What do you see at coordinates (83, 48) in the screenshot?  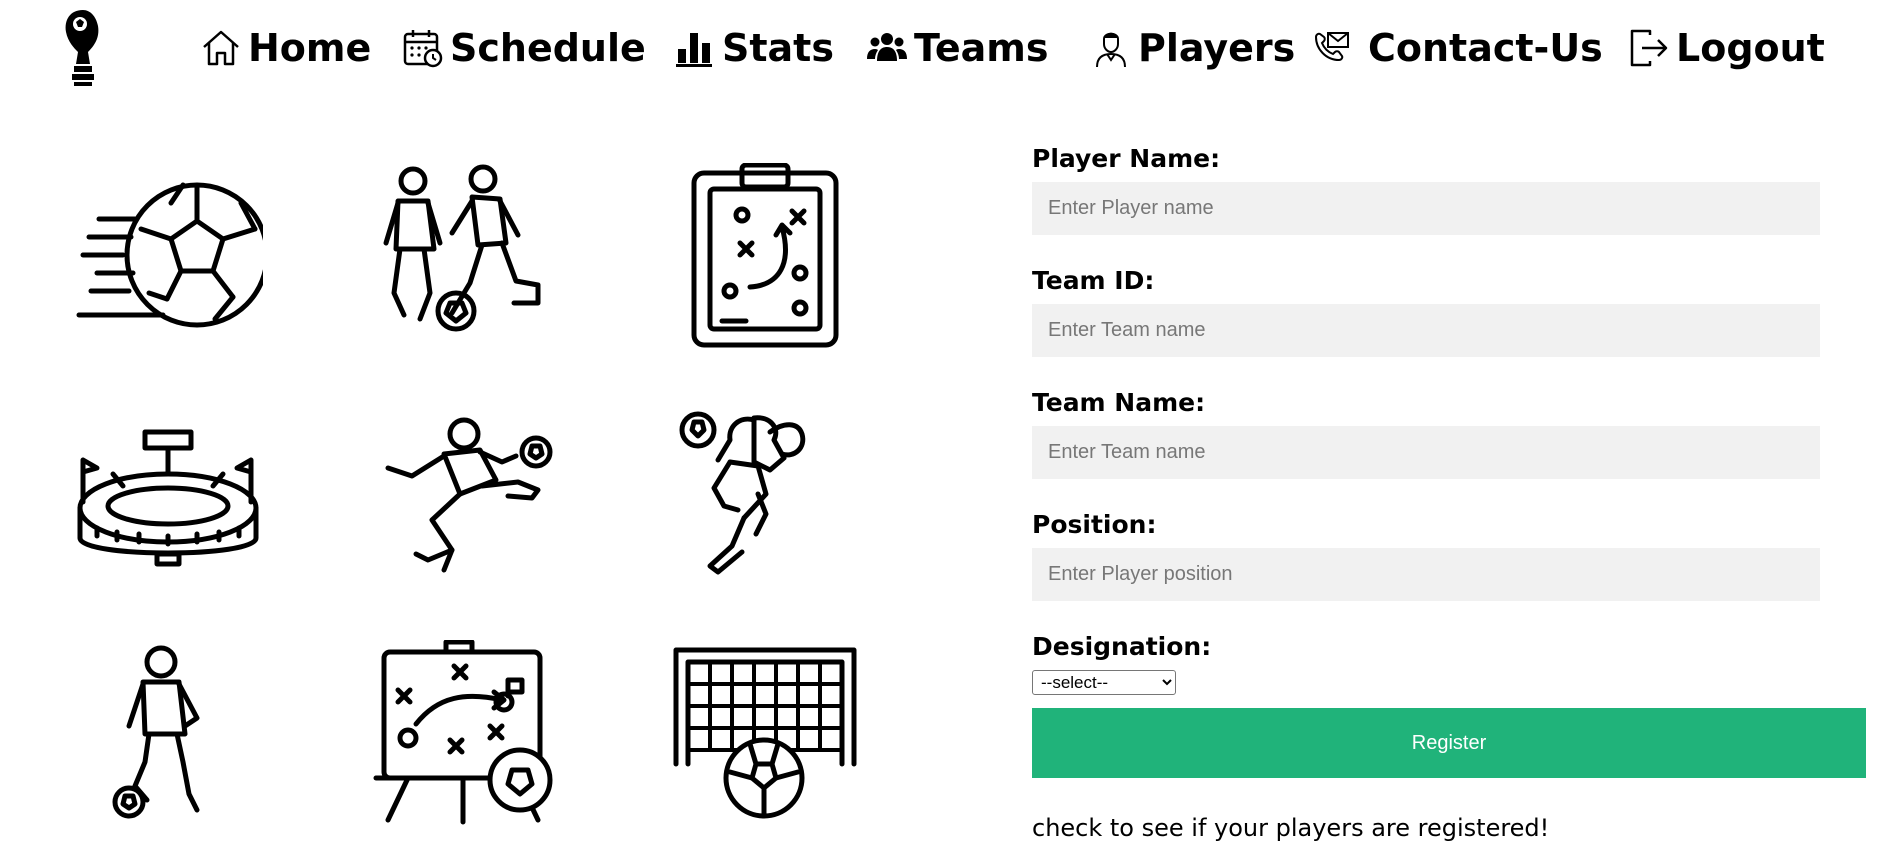 I see `world-cup-trophy-logo` at bounding box center [83, 48].